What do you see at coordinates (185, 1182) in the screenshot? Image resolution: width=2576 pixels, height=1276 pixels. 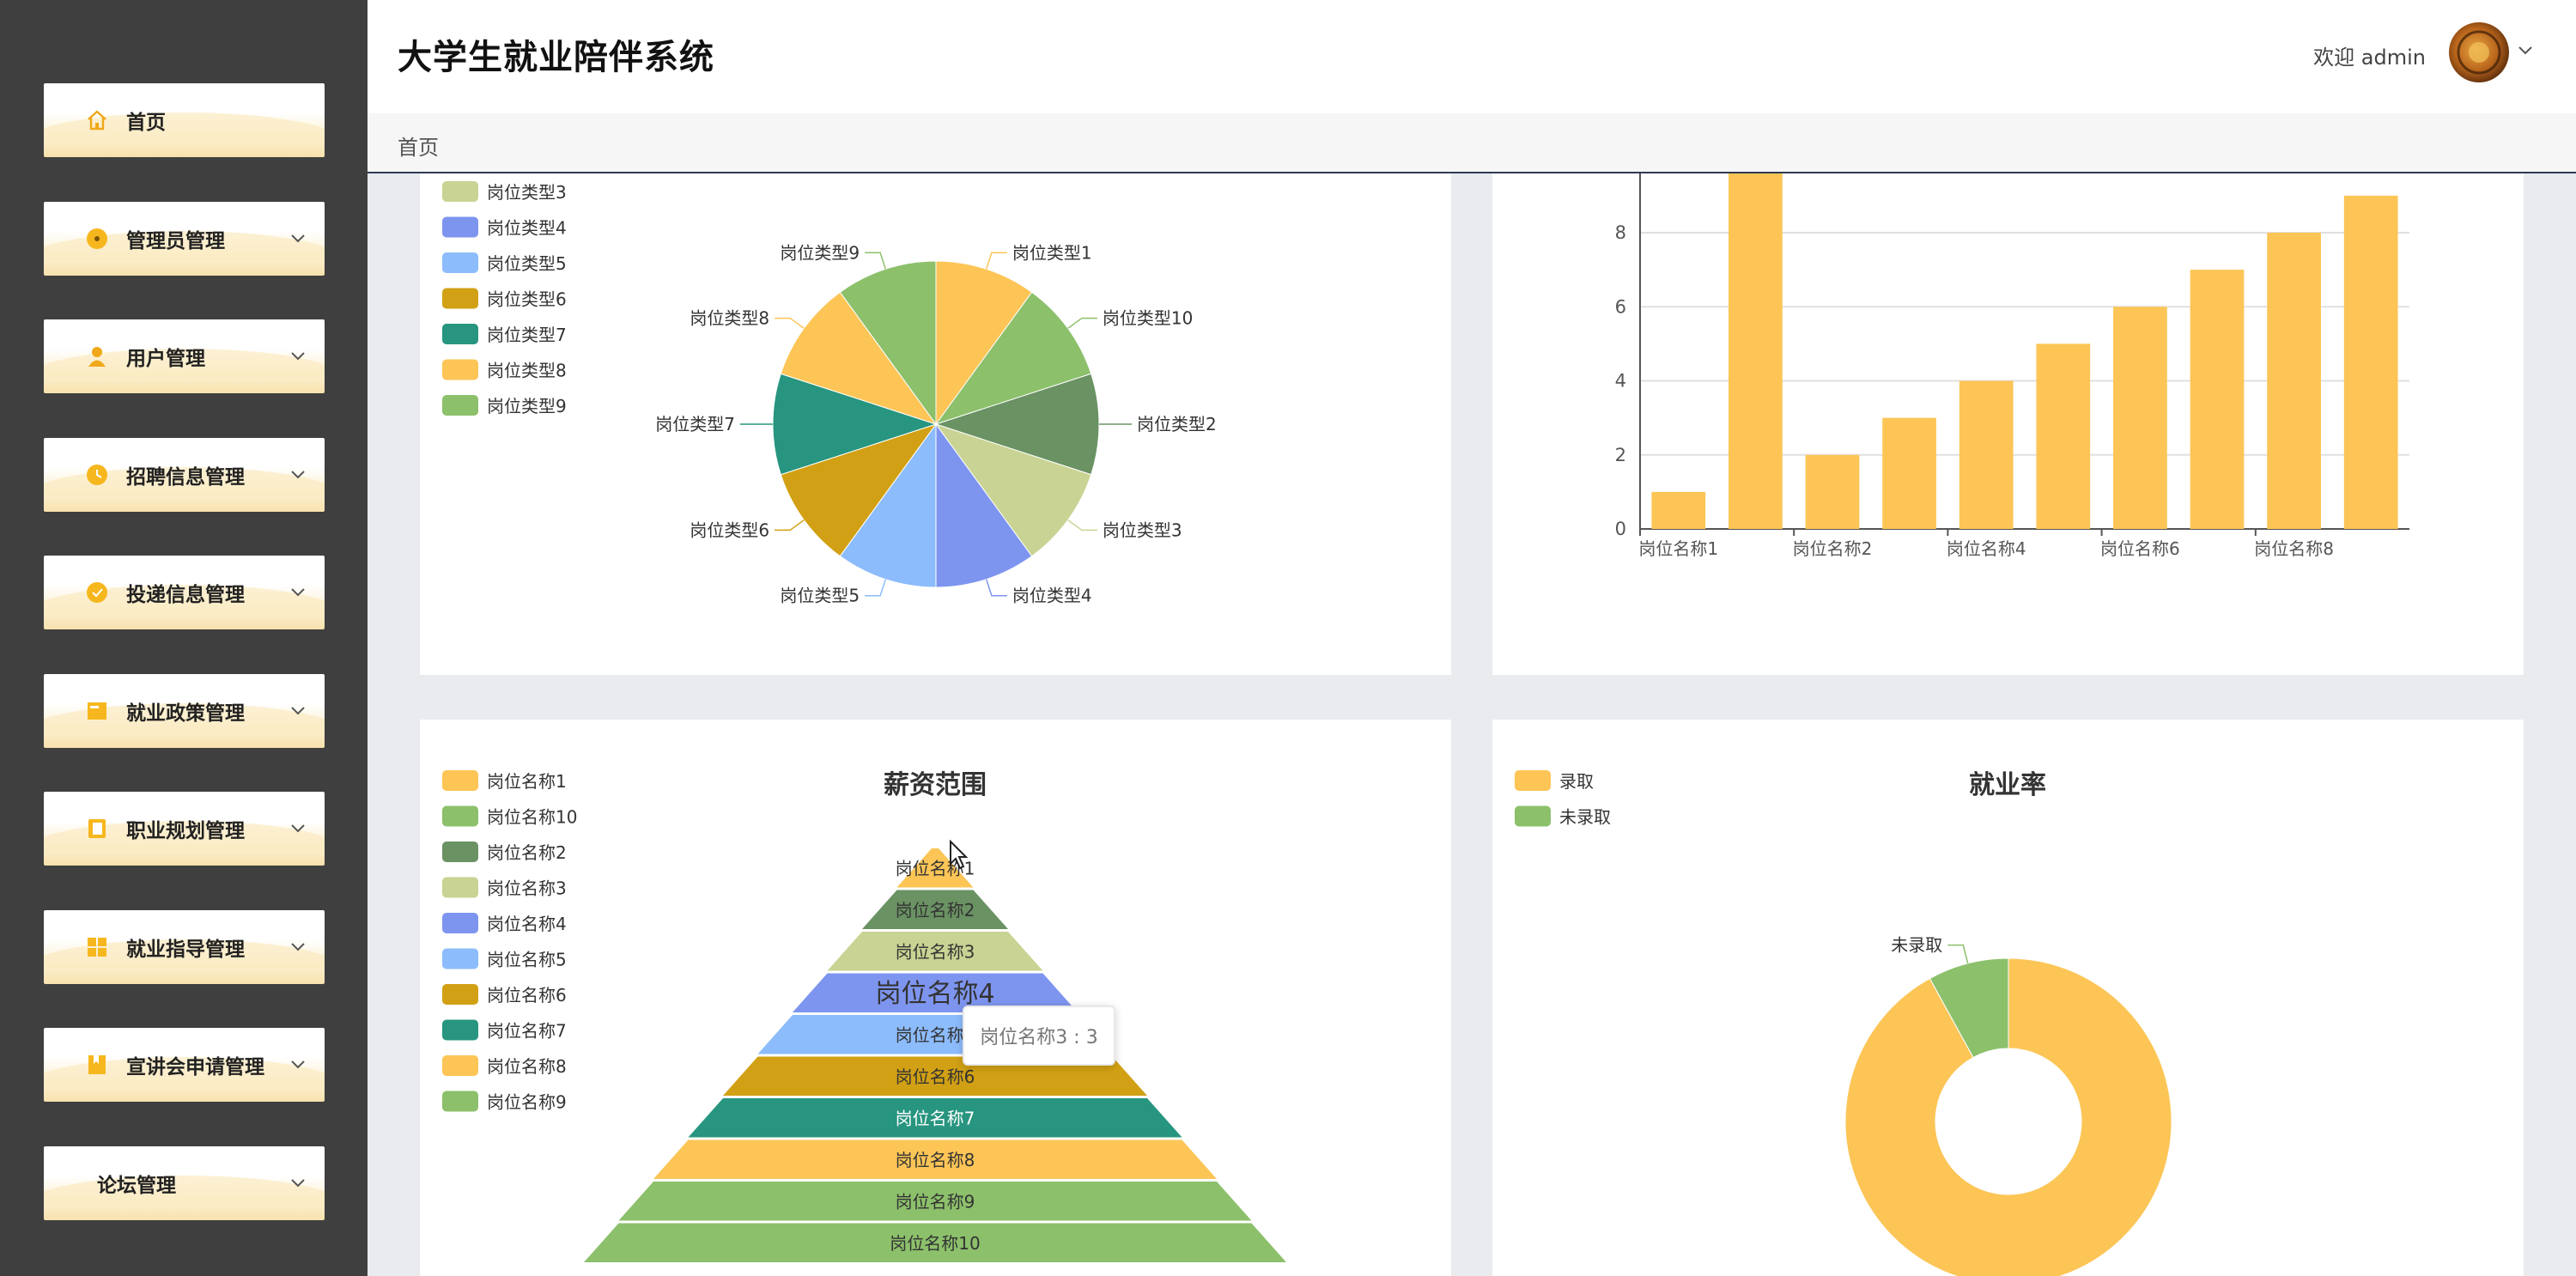 I see `sidebar-item-10: 论坛管理` at bounding box center [185, 1182].